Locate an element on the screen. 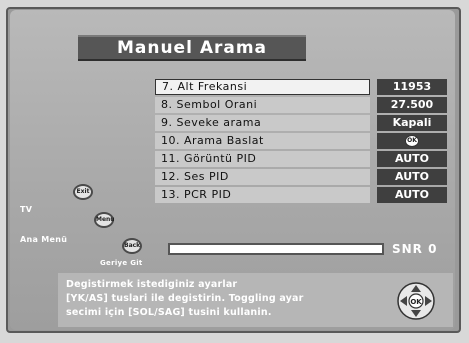 The height and width of the screenshot is (343, 469). setting-value: 27.500 is located at coordinates (412, 105).